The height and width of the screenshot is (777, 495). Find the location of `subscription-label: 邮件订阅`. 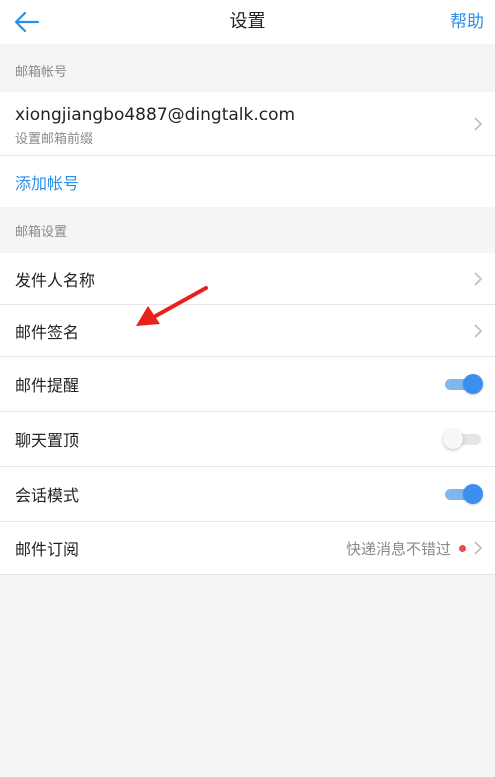

subscription-label: 邮件订阅 is located at coordinates (47, 549).